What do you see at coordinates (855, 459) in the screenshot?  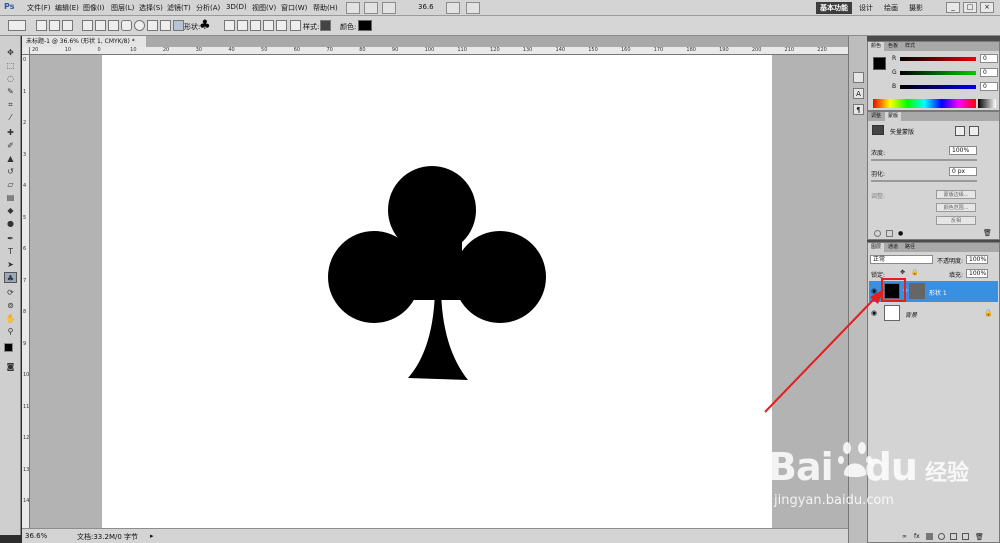 I see `baidu-paw-icon` at bounding box center [855, 459].